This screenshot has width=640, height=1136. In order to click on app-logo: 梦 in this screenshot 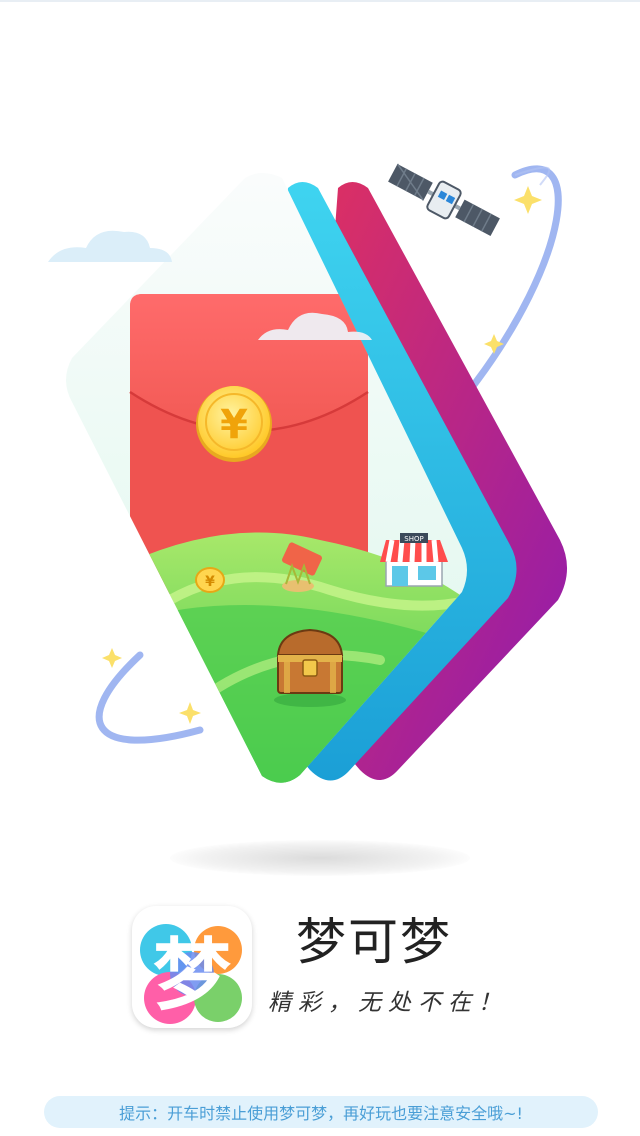, I will do `click(192, 967)`.